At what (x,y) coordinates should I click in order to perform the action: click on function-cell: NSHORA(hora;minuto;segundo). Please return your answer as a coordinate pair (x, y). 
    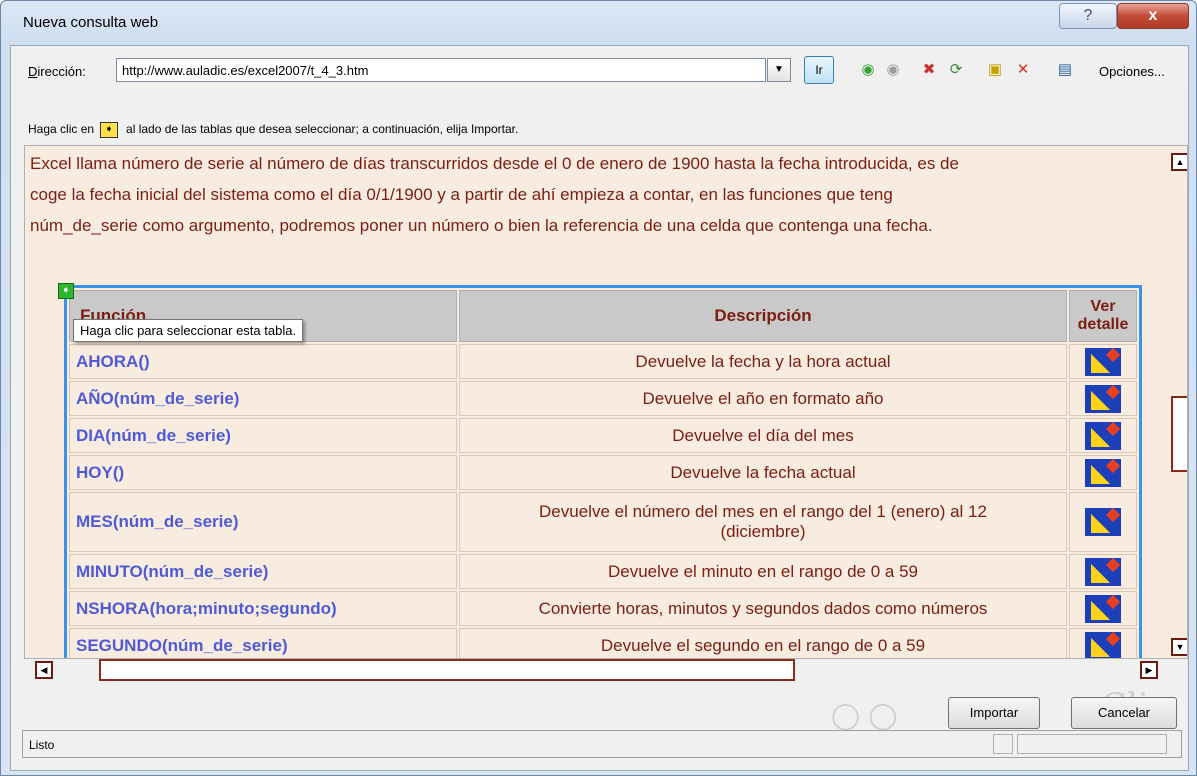
    Looking at the image, I should click on (263, 608).